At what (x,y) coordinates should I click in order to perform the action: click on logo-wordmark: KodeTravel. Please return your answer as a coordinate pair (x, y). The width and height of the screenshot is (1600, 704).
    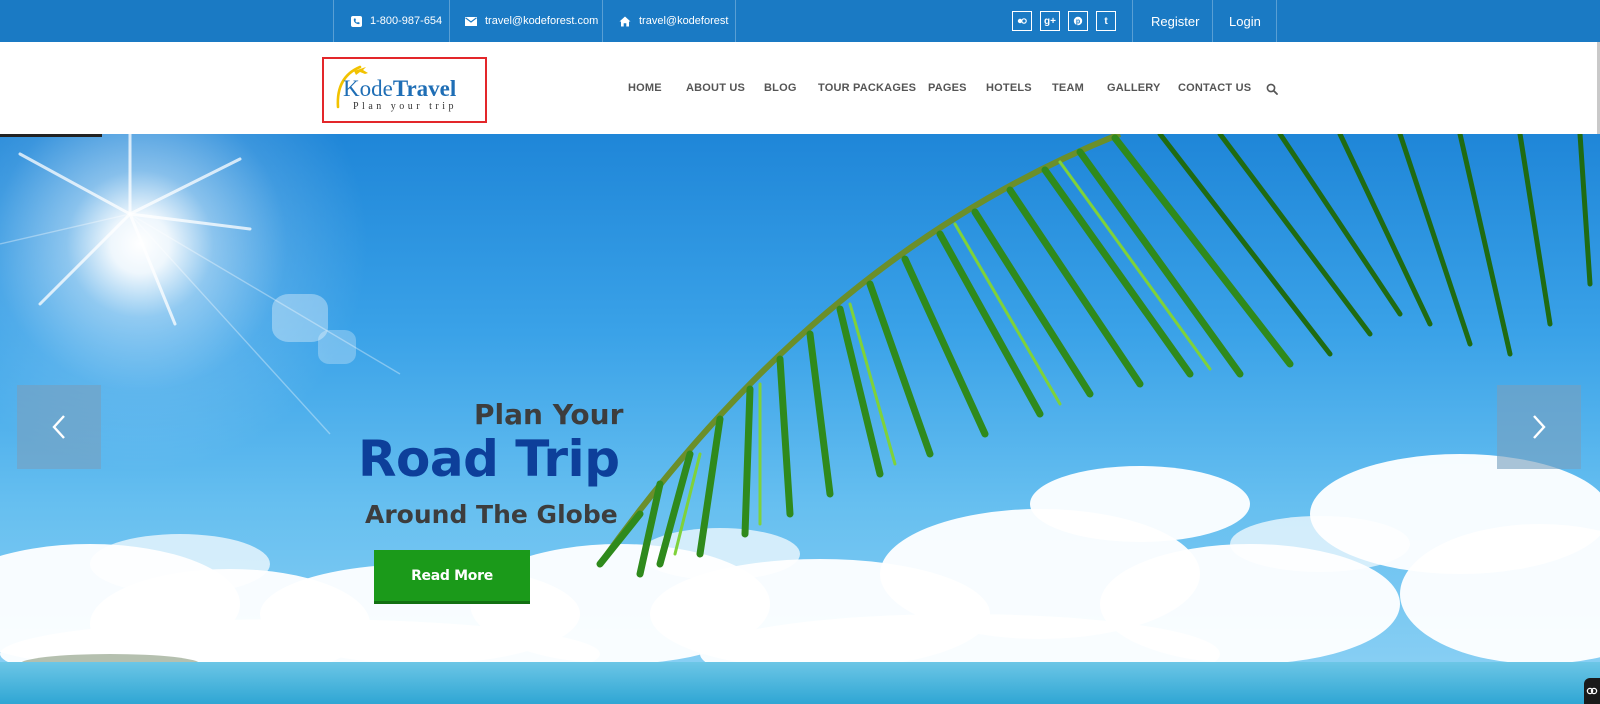
    Looking at the image, I should click on (399, 89).